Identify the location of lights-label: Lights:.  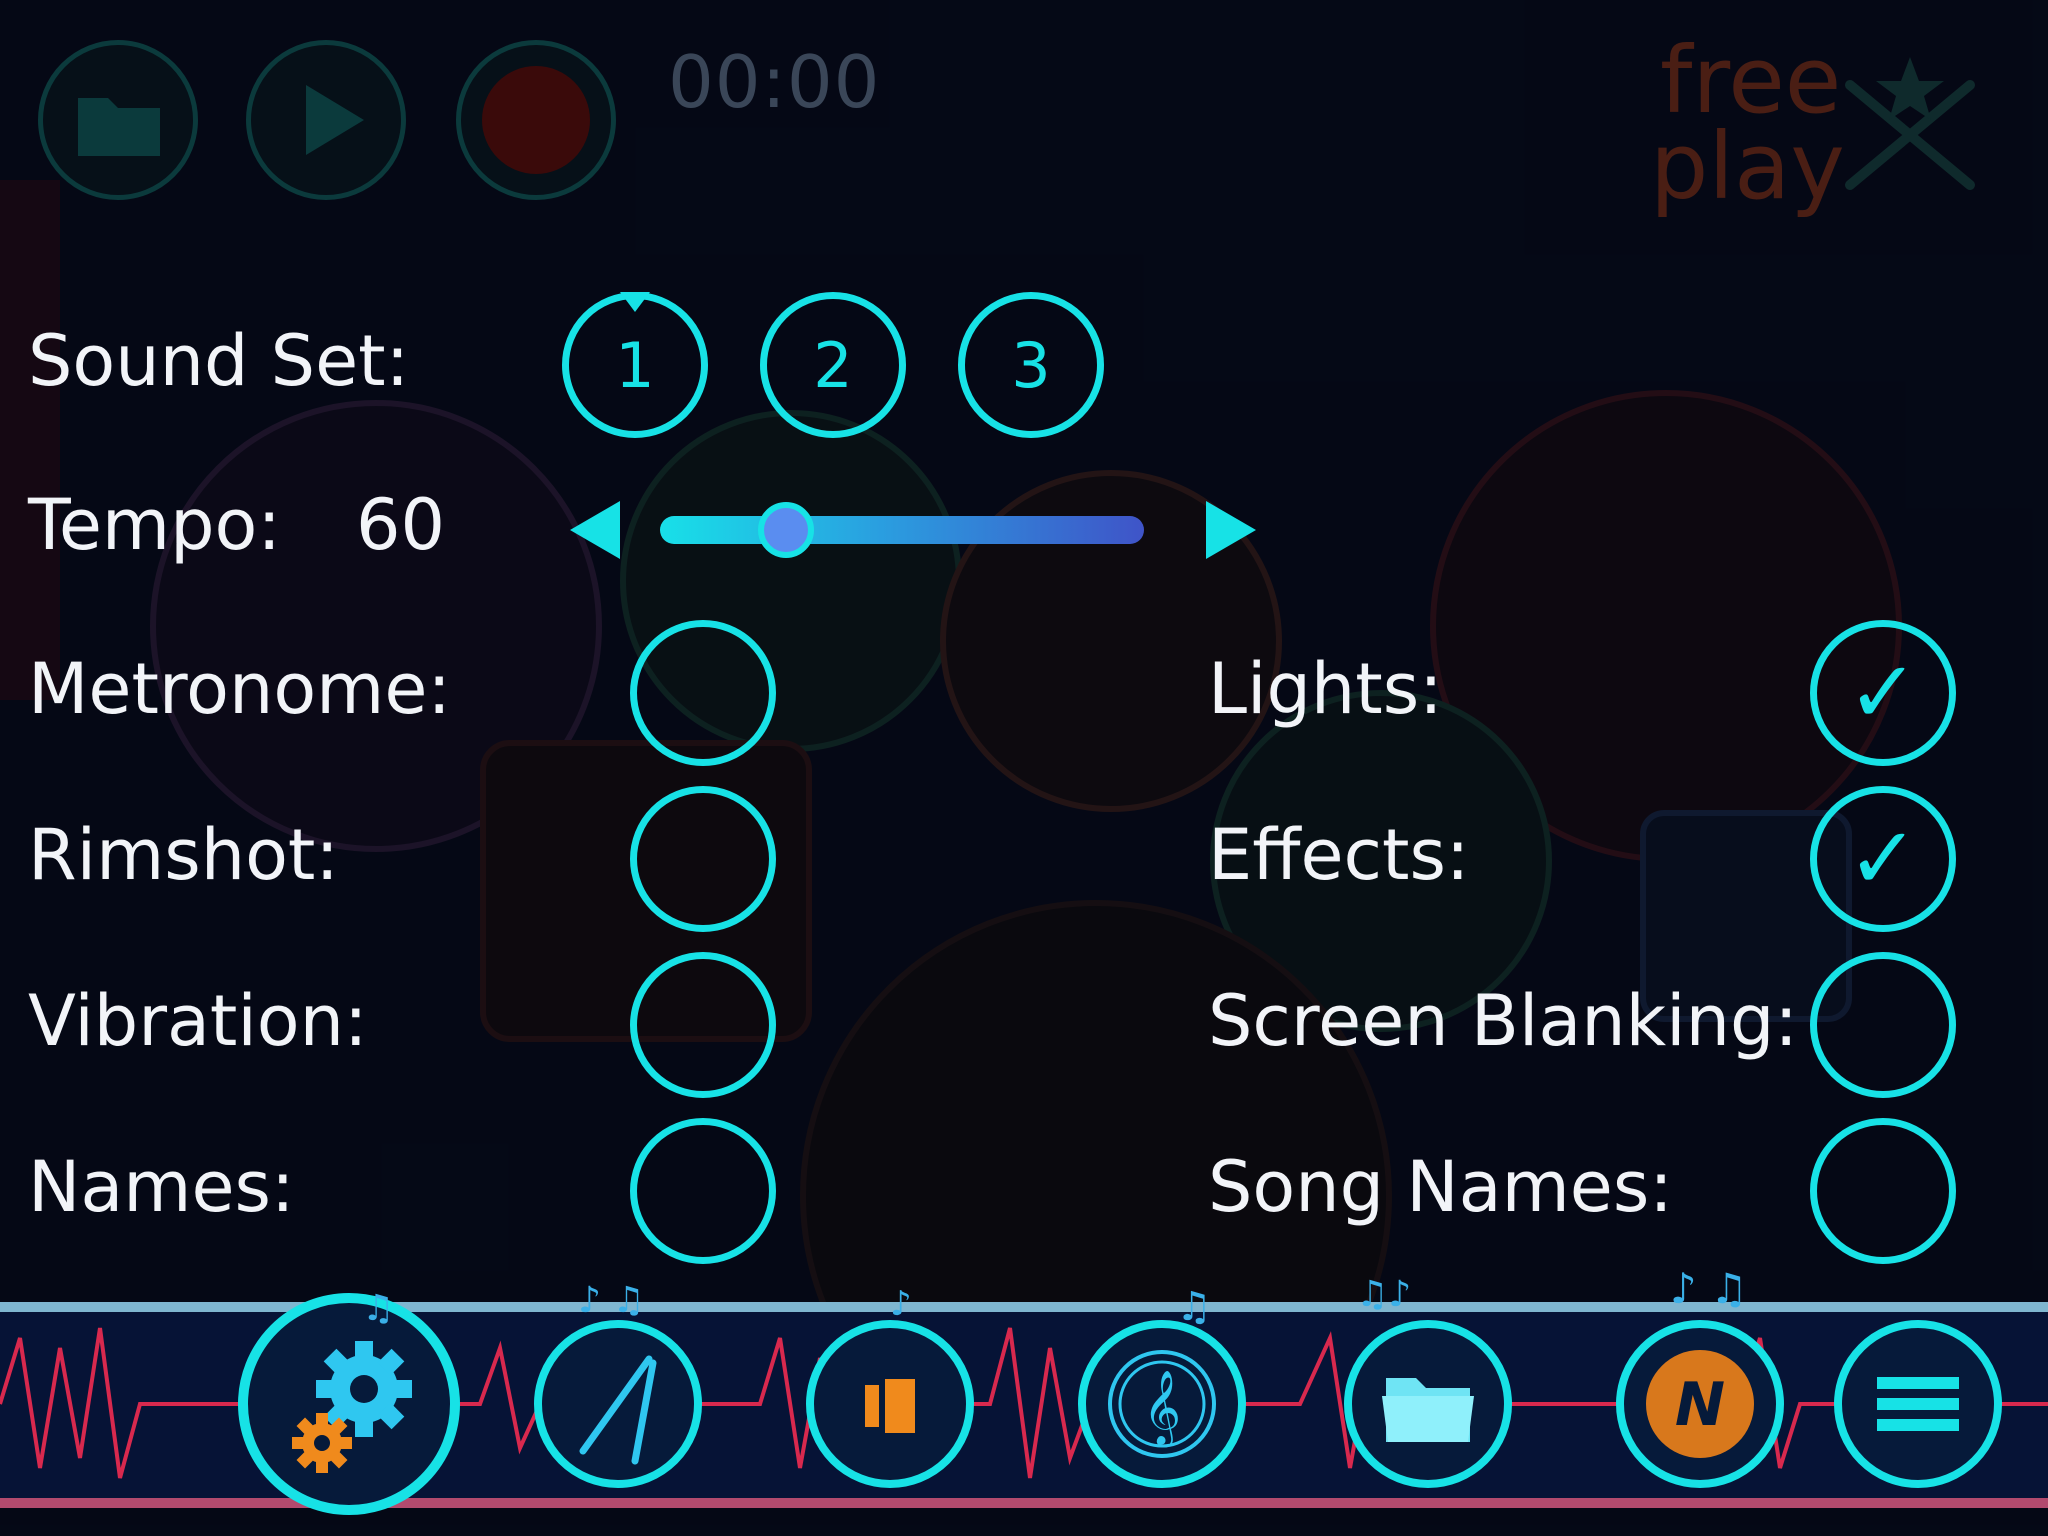
(1325, 689).